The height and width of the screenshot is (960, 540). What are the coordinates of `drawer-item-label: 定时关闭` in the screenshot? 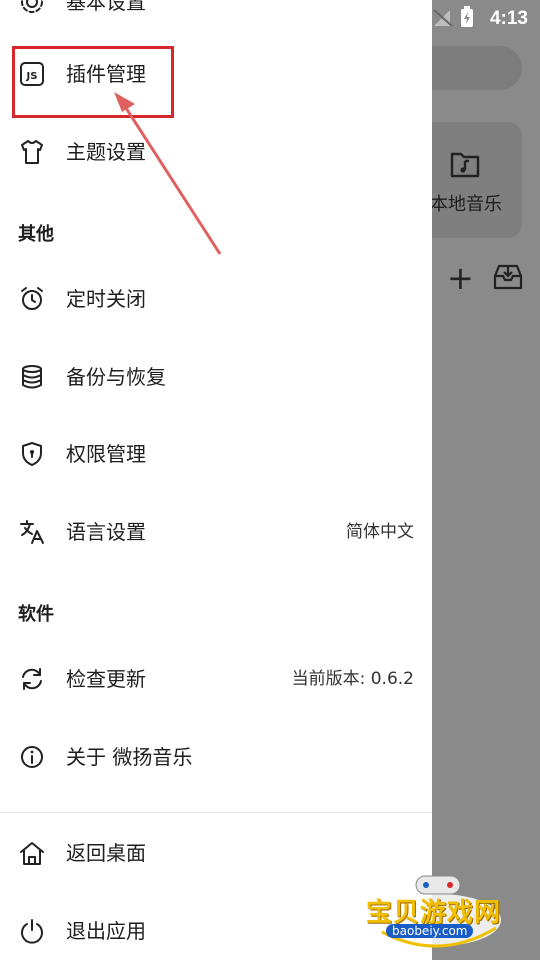 It's located at (106, 299).